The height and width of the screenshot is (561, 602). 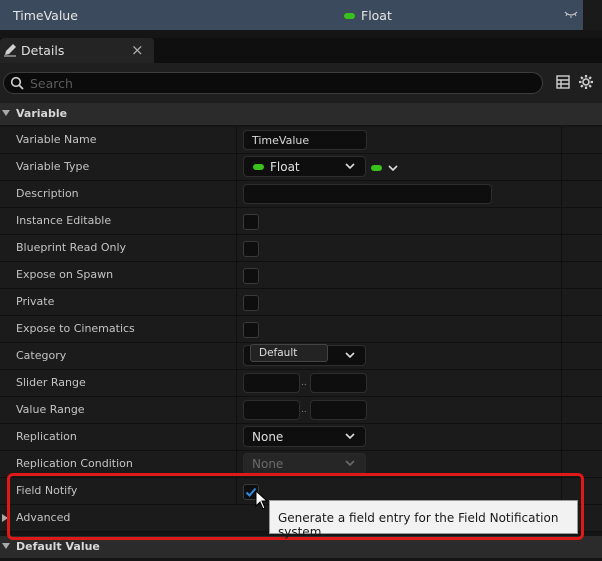 What do you see at coordinates (304, 436) in the screenshot?
I see `replication-dropdown: None` at bounding box center [304, 436].